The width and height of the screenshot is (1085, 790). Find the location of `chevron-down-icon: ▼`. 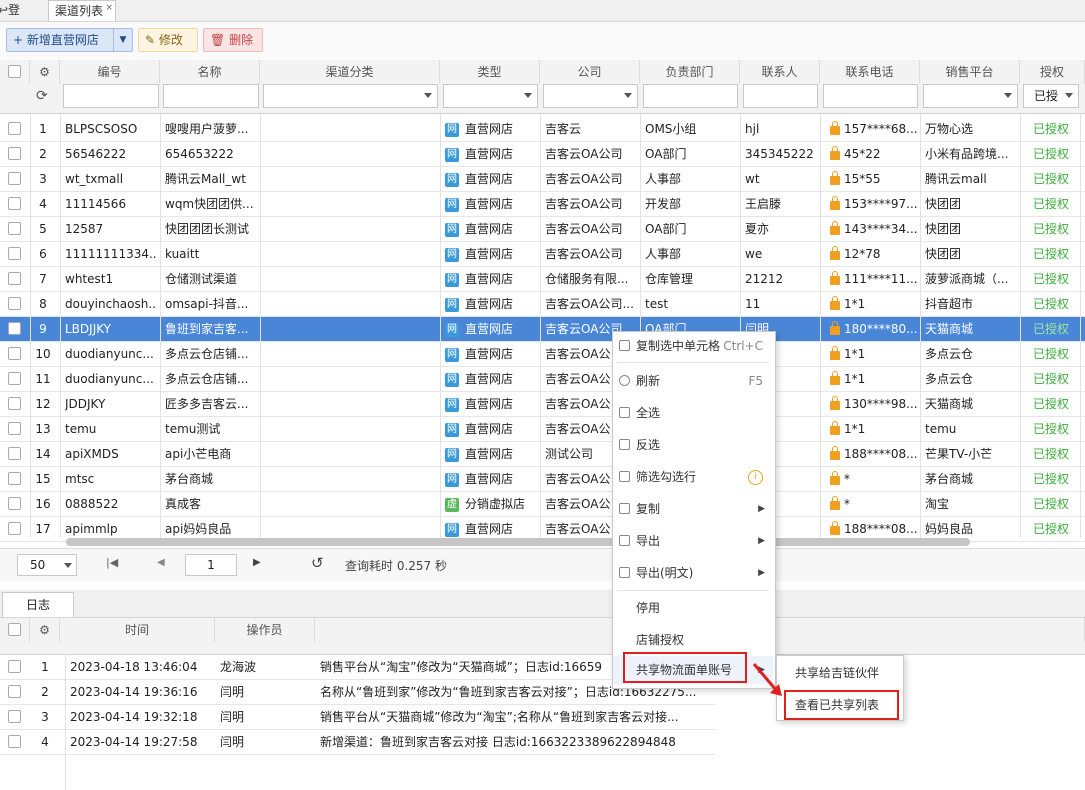

chevron-down-icon: ▼ is located at coordinates (122, 40).